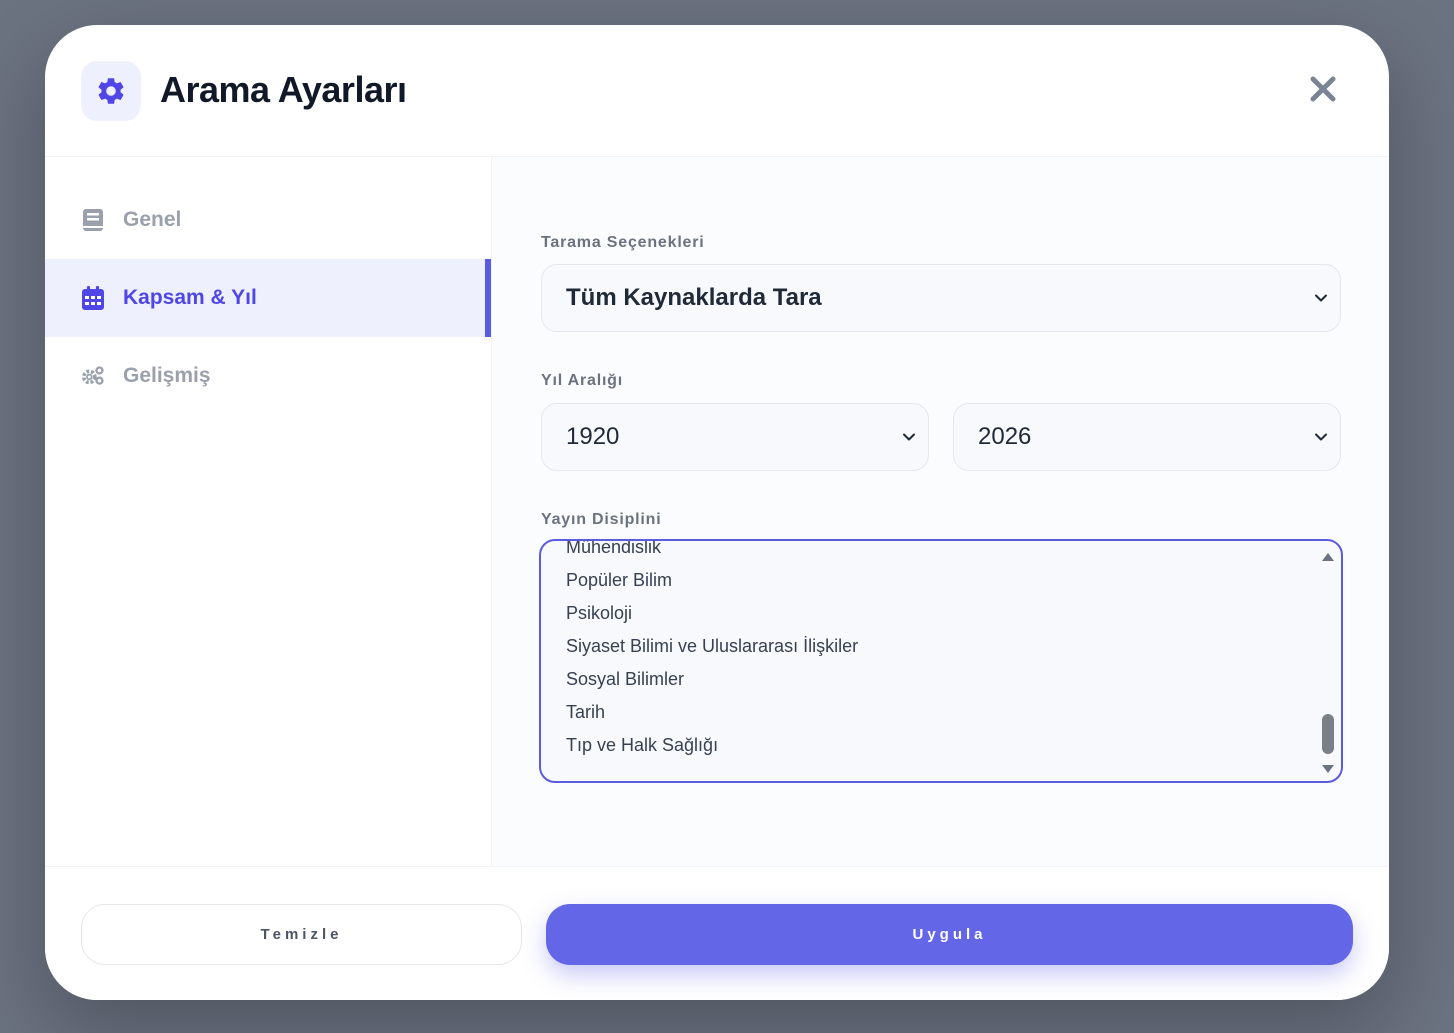 This screenshot has height=1033, width=1454. What do you see at coordinates (593, 436) in the screenshot?
I see `year-start-value: 1920` at bounding box center [593, 436].